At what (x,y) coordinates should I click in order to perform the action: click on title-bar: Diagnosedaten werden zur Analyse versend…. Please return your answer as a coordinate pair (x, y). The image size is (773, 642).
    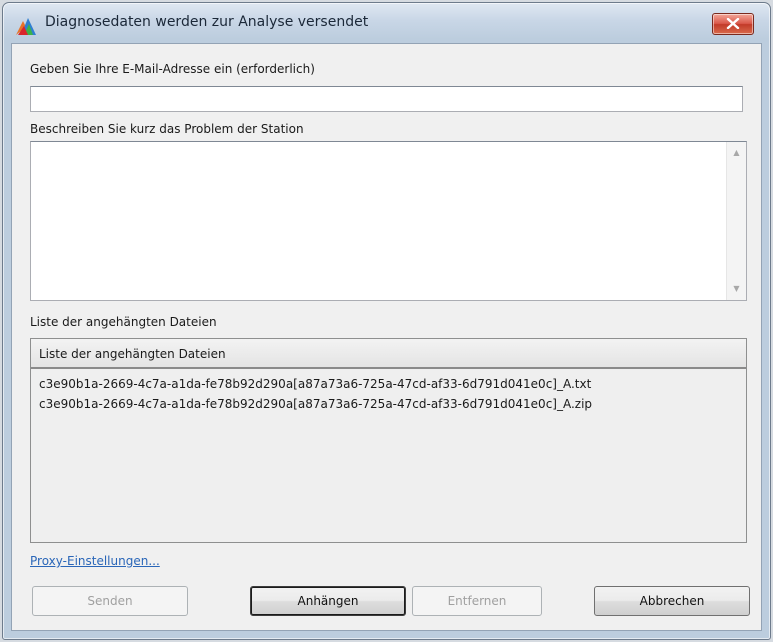
    Looking at the image, I should click on (386, 23).